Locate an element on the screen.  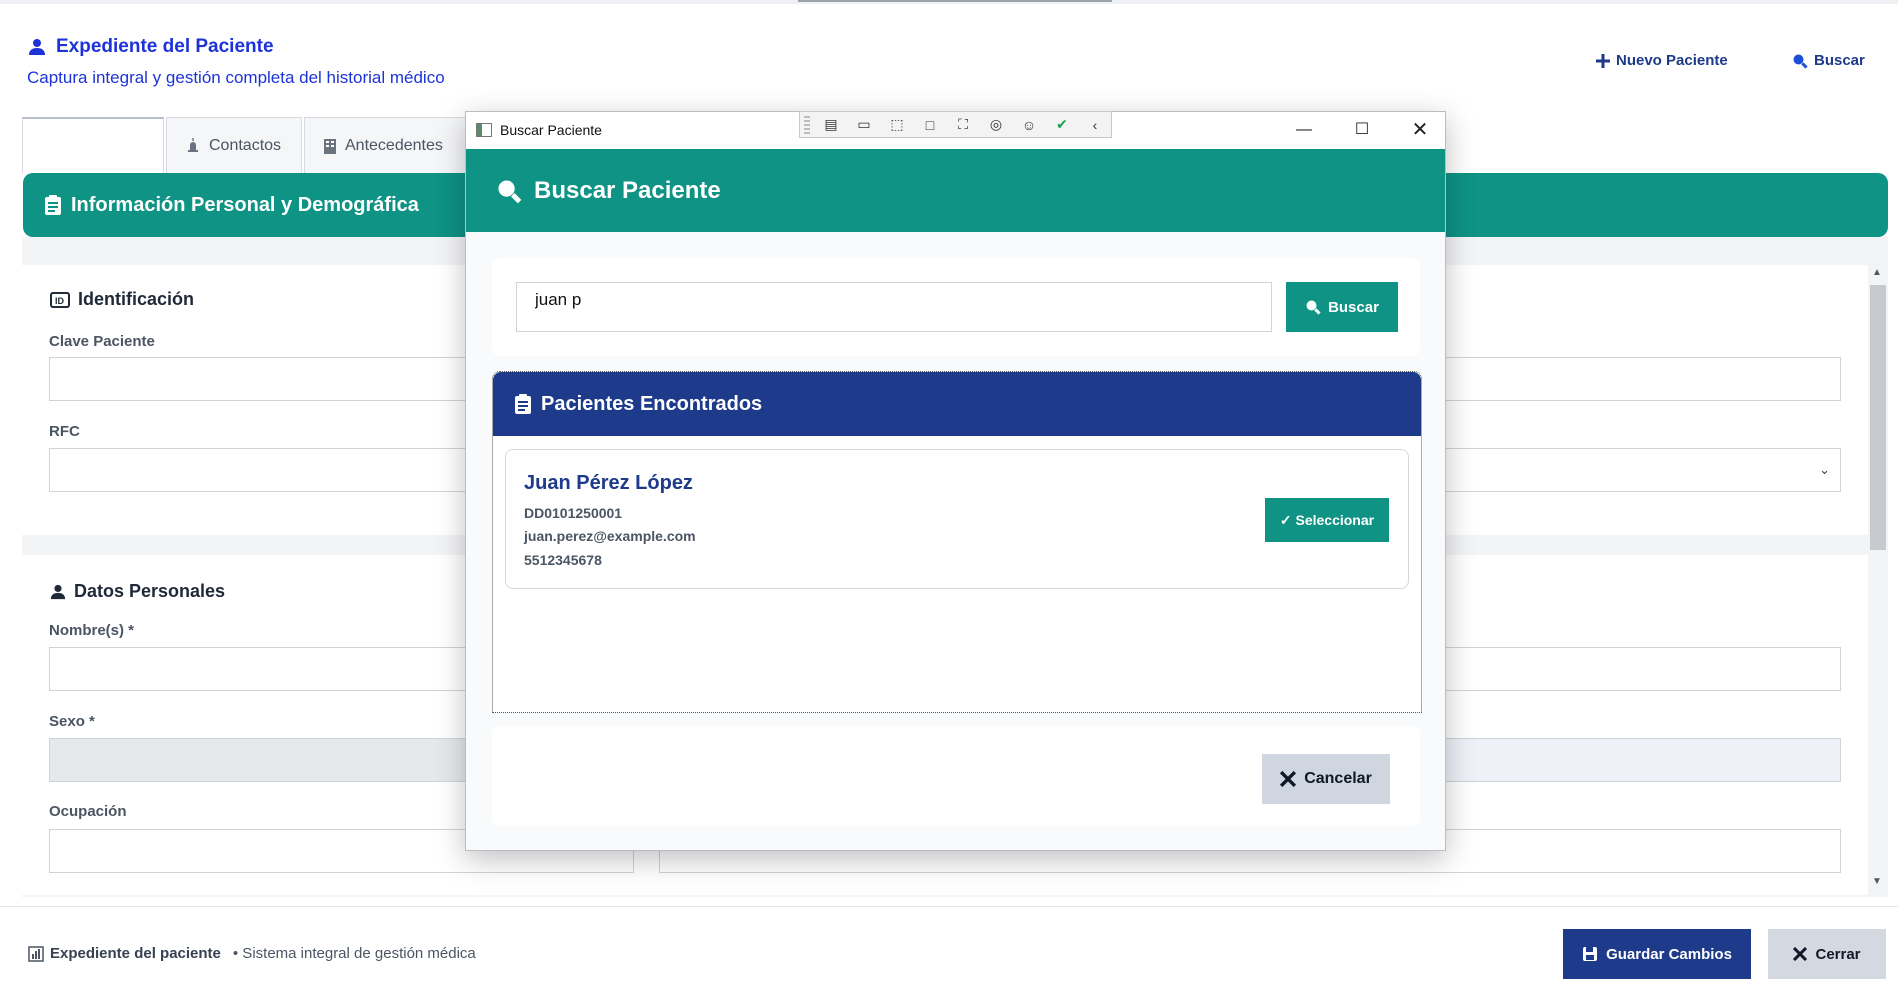
tab-contacts-label: Contactos is located at coordinates (245, 145).